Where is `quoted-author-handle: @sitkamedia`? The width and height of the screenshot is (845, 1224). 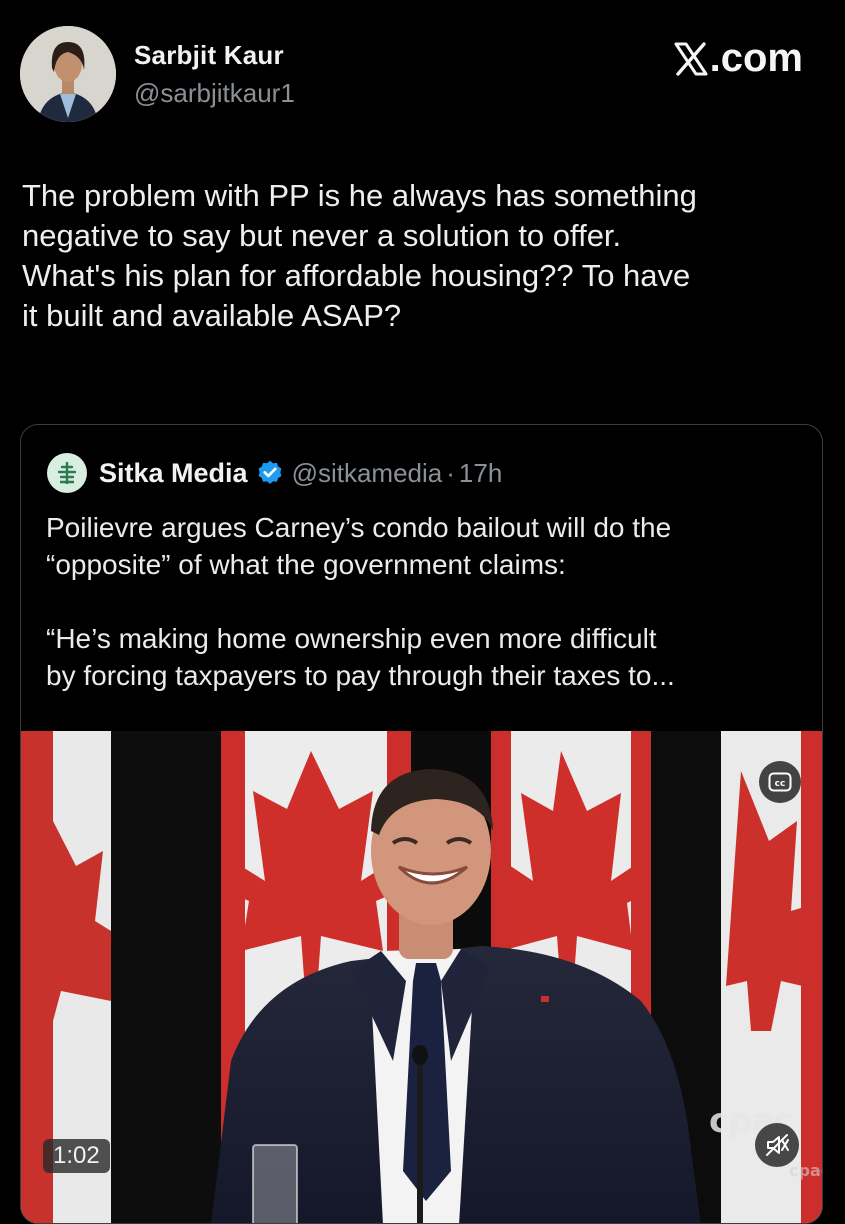
quoted-author-handle: @sitkamedia is located at coordinates (367, 473).